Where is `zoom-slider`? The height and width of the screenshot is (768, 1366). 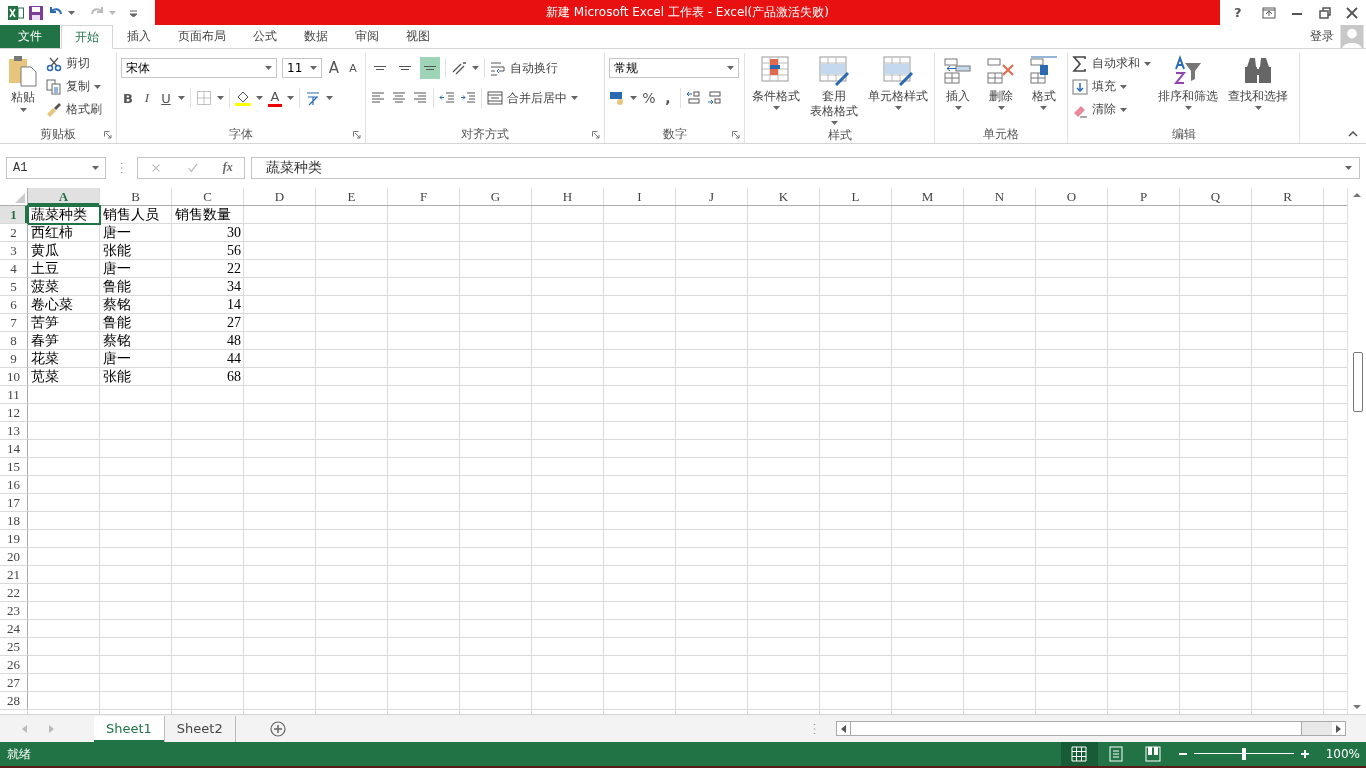 zoom-slider is located at coordinates (1243, 754).